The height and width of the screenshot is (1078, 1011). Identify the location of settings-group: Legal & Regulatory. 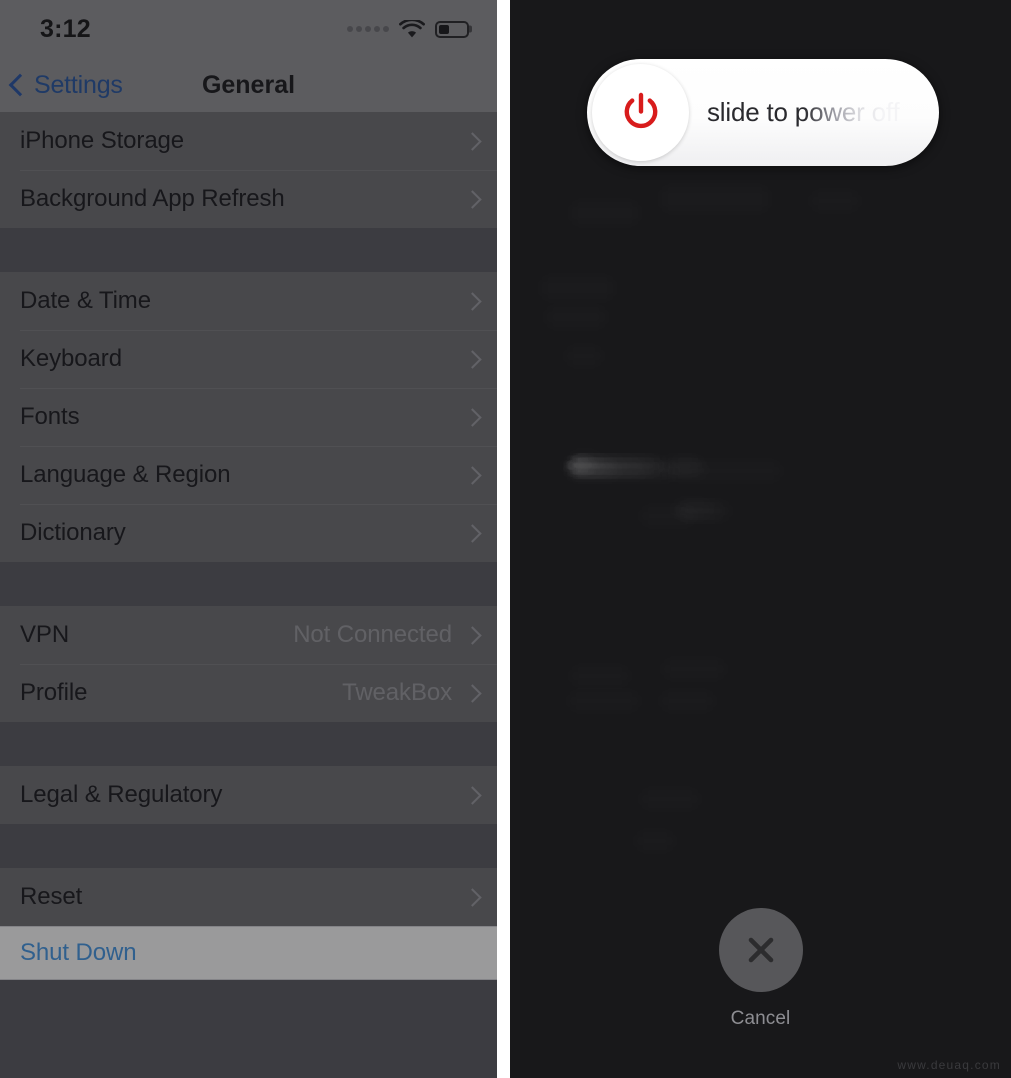
(248, 795).